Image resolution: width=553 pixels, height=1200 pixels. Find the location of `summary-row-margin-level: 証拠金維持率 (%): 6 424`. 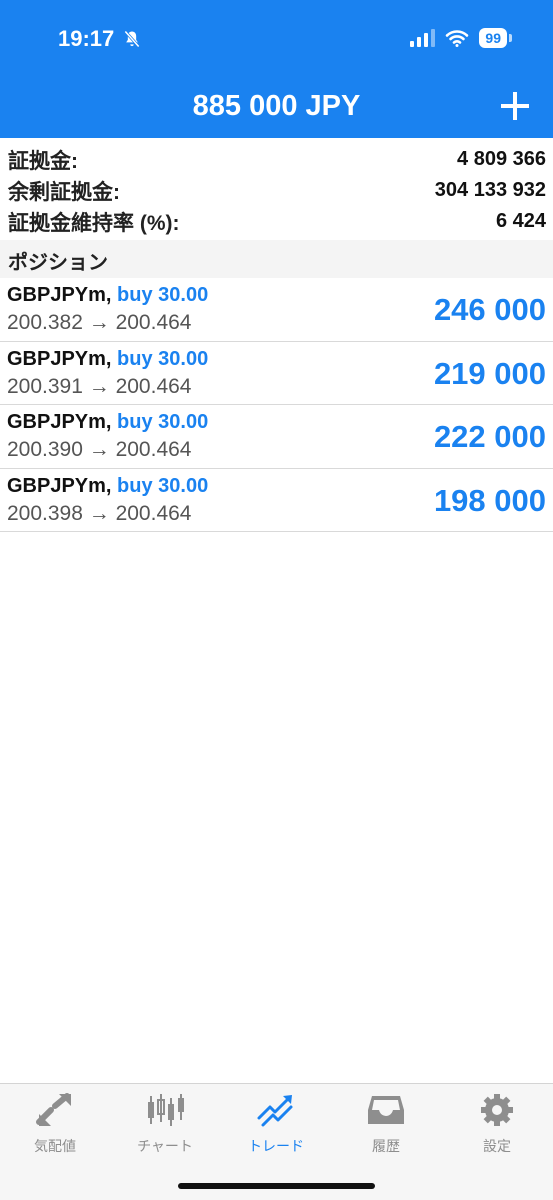

summary-row-margin-level: 証拠金維持率 (%): 6 424 is located at coordinates (276, 221).